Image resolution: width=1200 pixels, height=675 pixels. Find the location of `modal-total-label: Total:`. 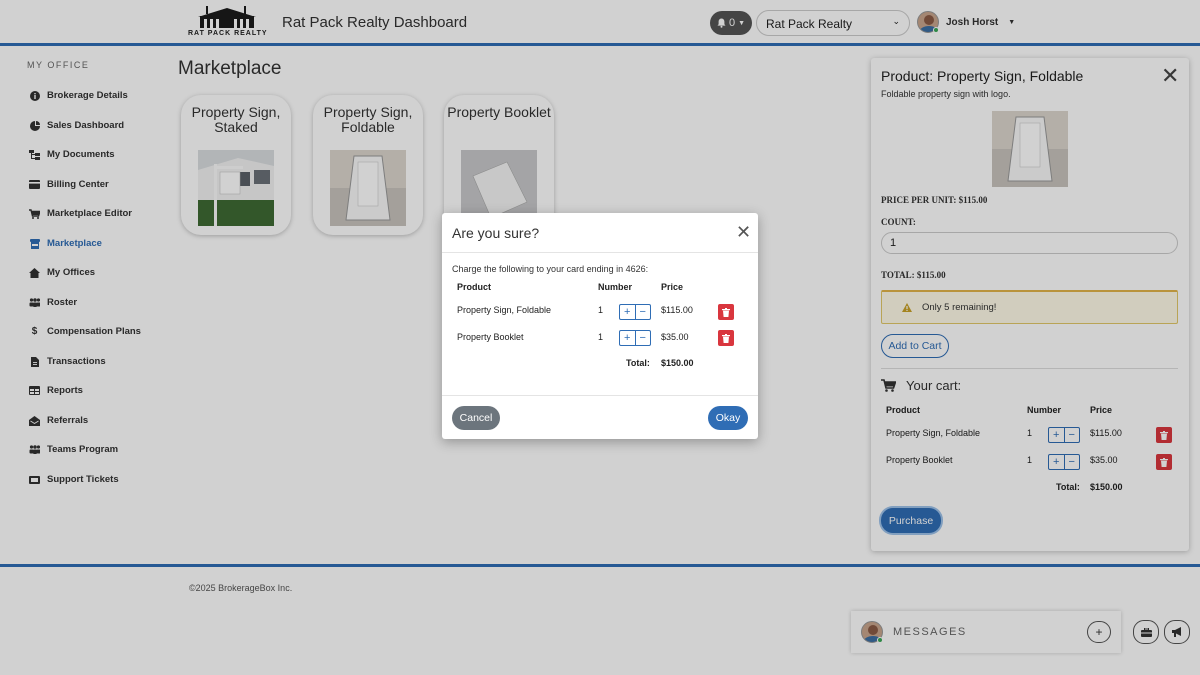

modal-total-label: Total: is located at coordinates (638, 363).